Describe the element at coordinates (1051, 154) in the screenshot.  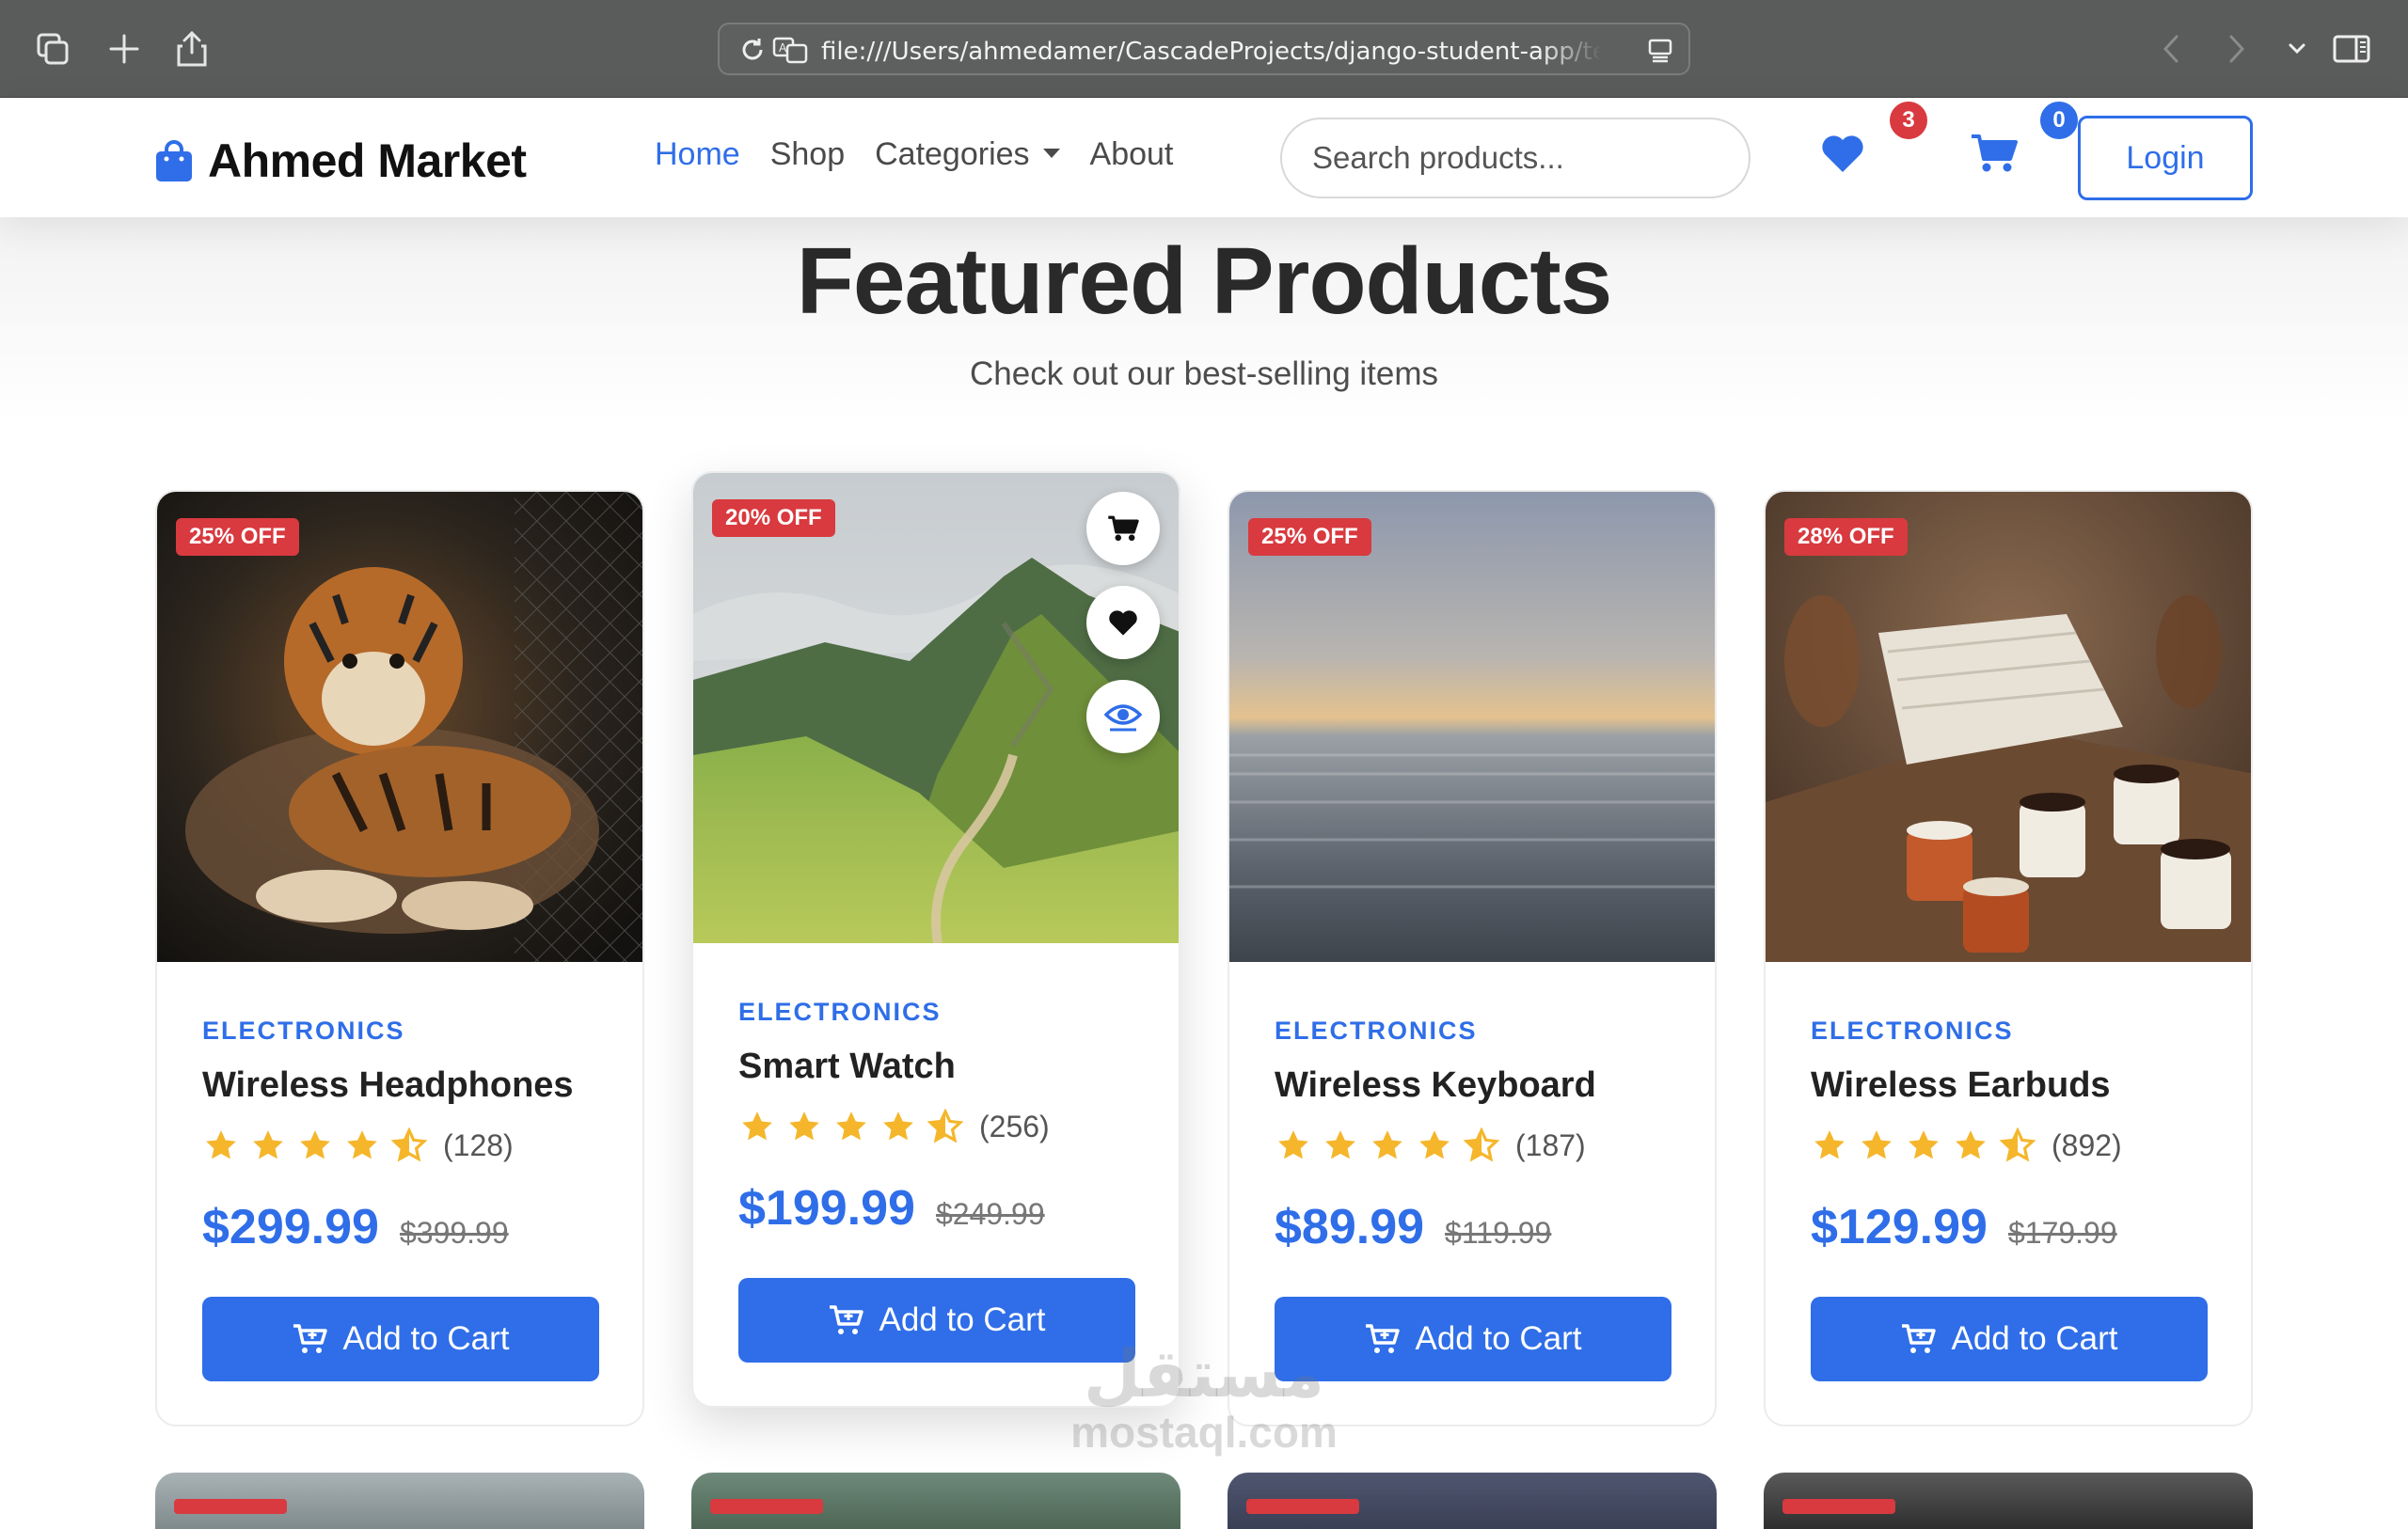
I see `caret-down-icon` at that location.